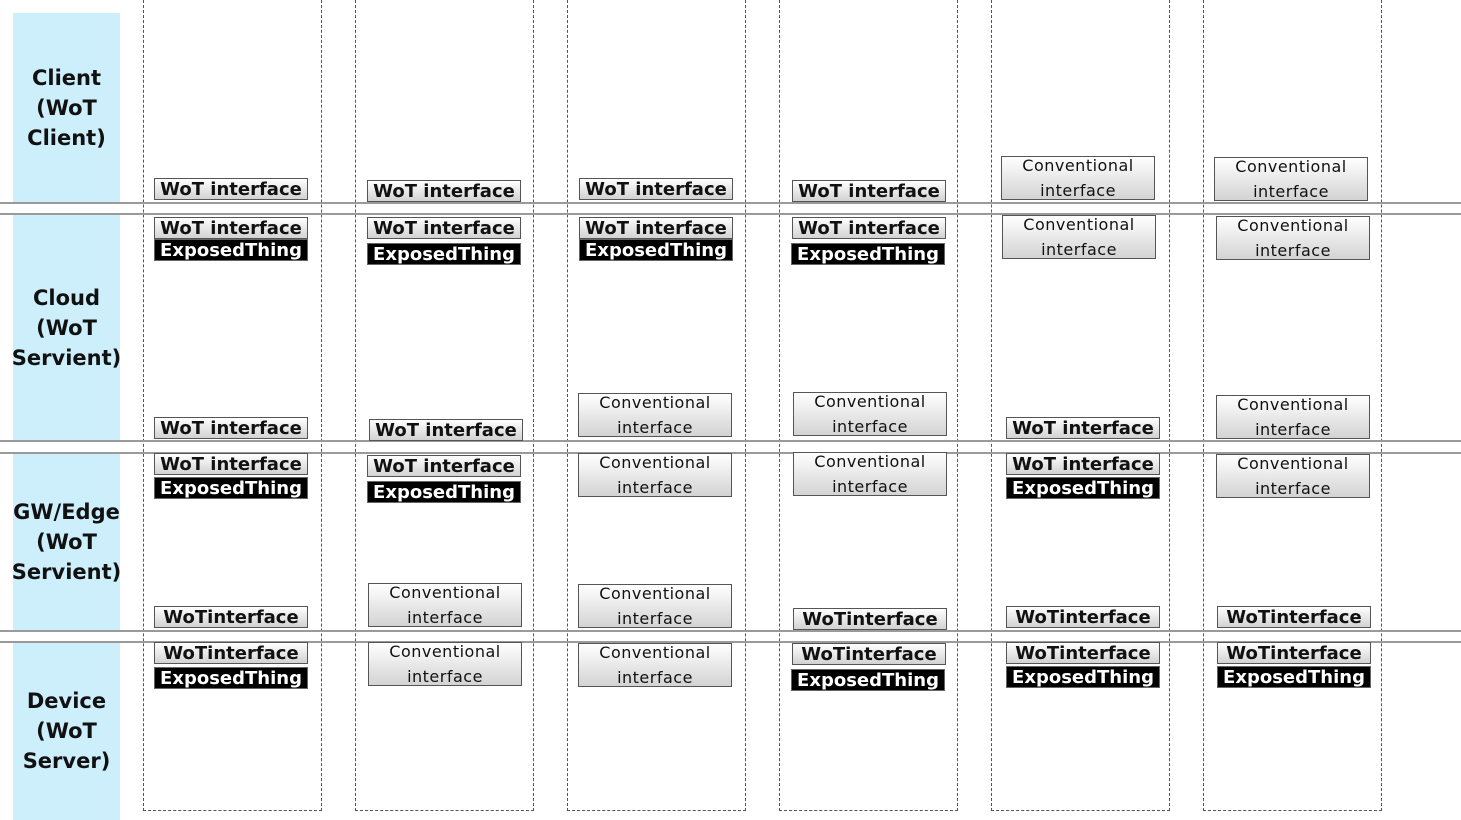 This screenshot has width=1461, height=820. I want to click on tier-gw-edge-label: GW/Edge (WoT Servient), so click(66, 541).